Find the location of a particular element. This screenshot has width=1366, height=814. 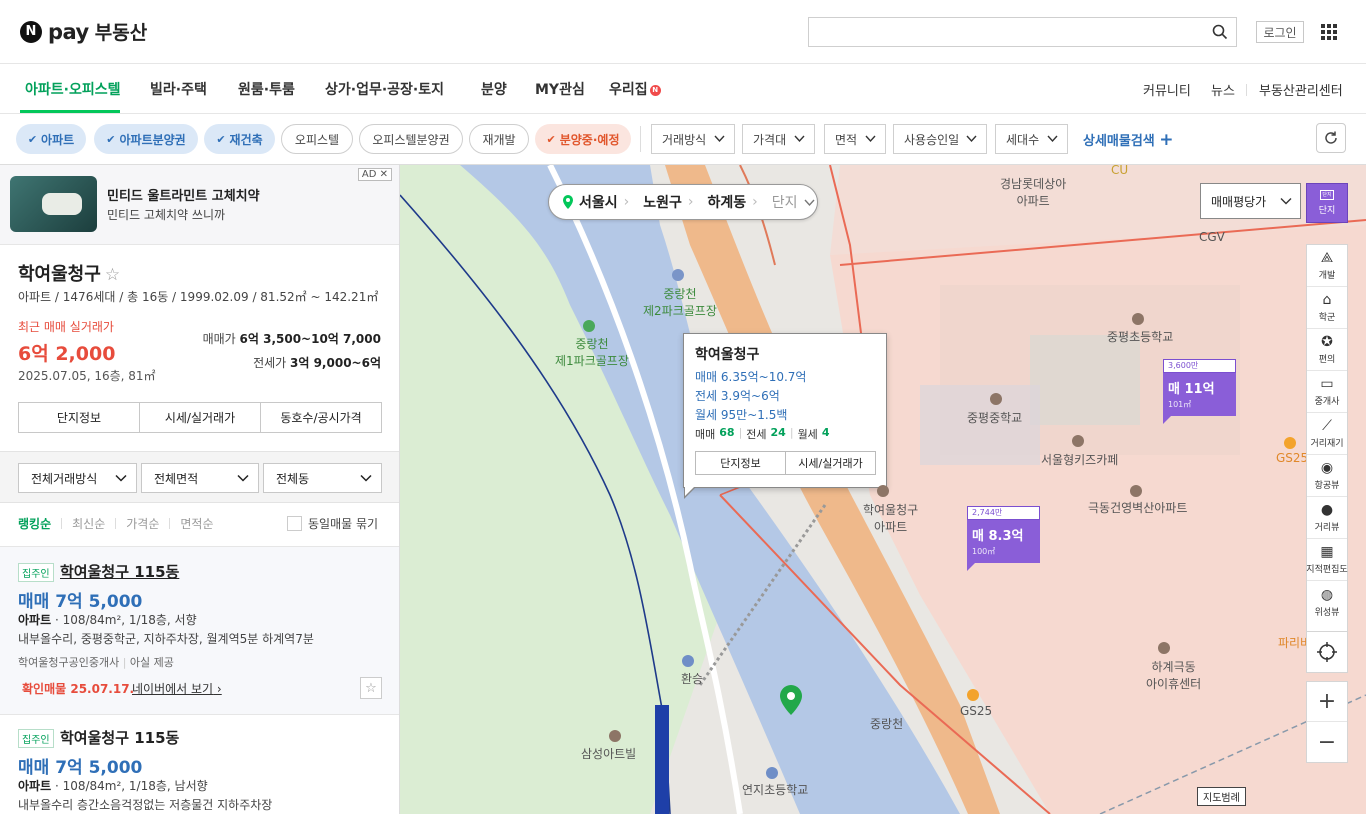

label-kids-cafe: 서울형키즈카페 is located at coordinates (1080, 460).